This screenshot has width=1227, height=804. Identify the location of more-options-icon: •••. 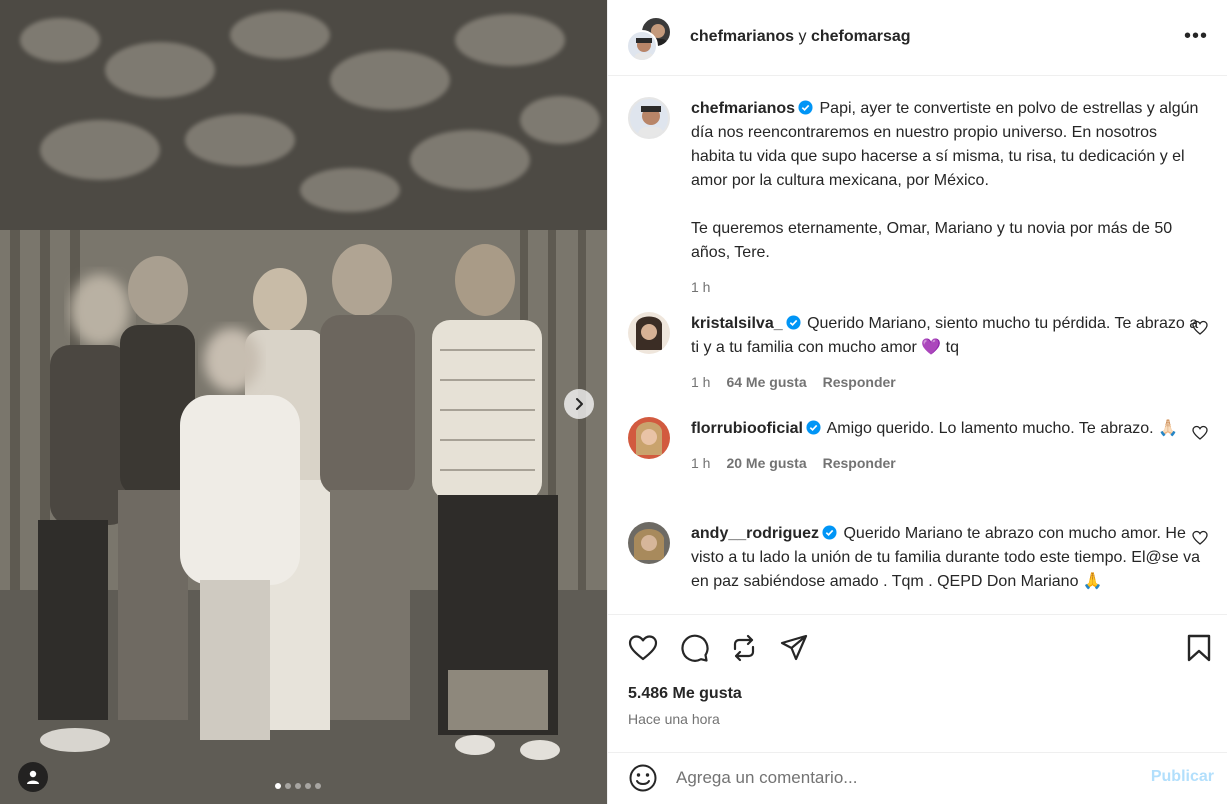
(1196, 35).